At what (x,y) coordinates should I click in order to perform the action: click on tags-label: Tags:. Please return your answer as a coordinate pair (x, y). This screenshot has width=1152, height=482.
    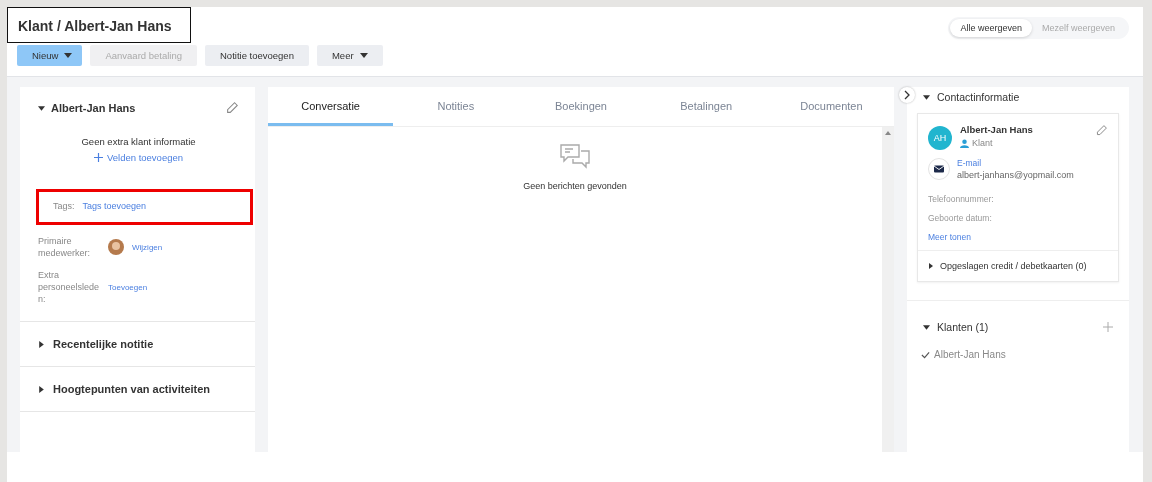
    Looking at the image, I should click on (64, 206).